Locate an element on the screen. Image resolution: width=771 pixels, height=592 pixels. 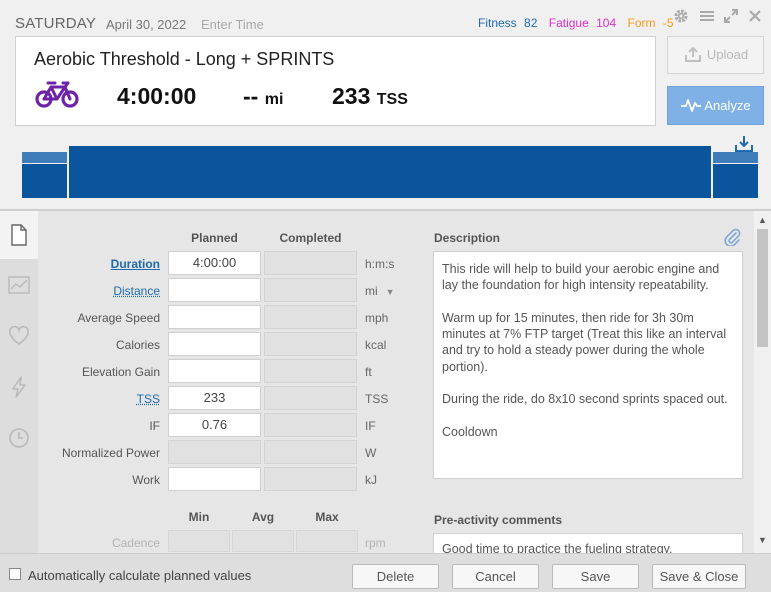
close-icon is located at coordinates (755, 17).